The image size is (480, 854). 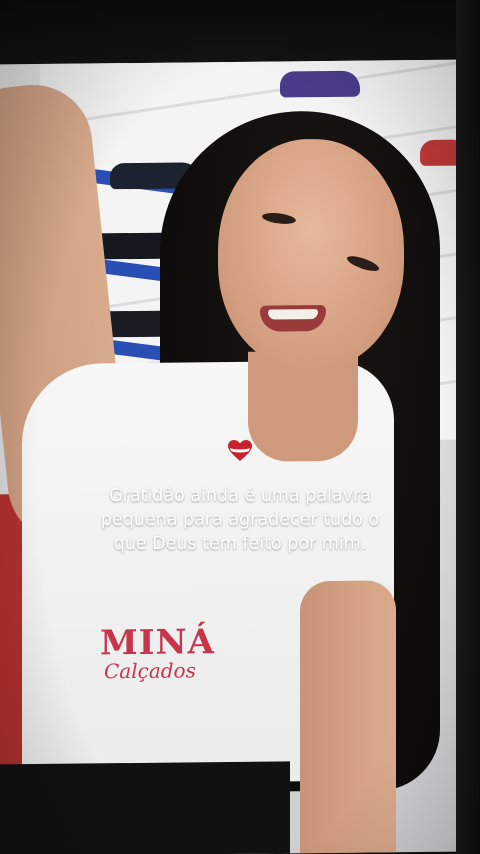 I want to click on shirt-logo: MINÁ Calçados, so click(x=157, y=652).